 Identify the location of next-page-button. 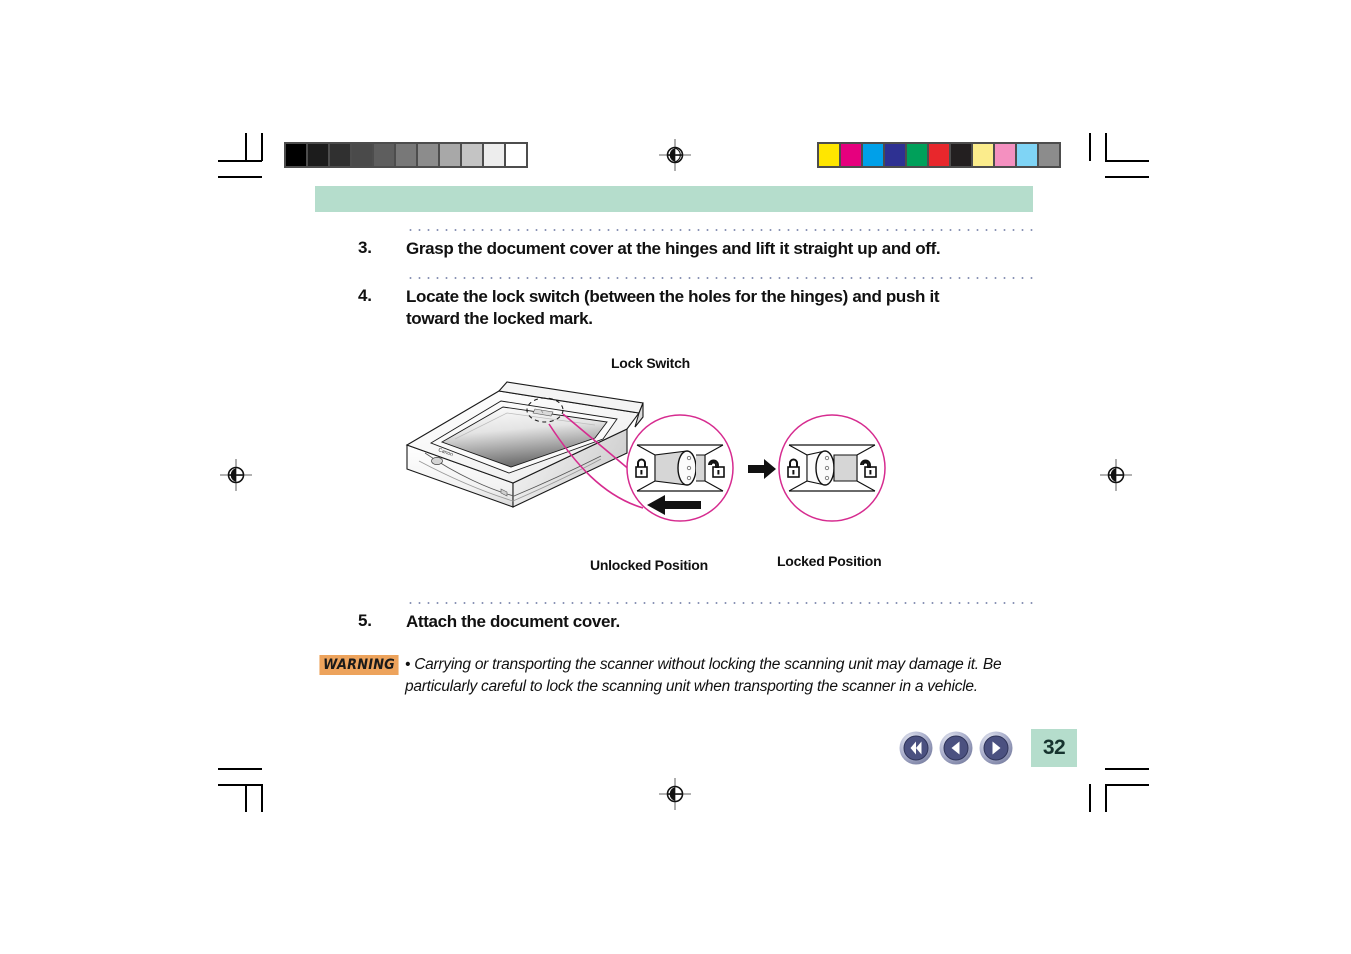
(996, 748).